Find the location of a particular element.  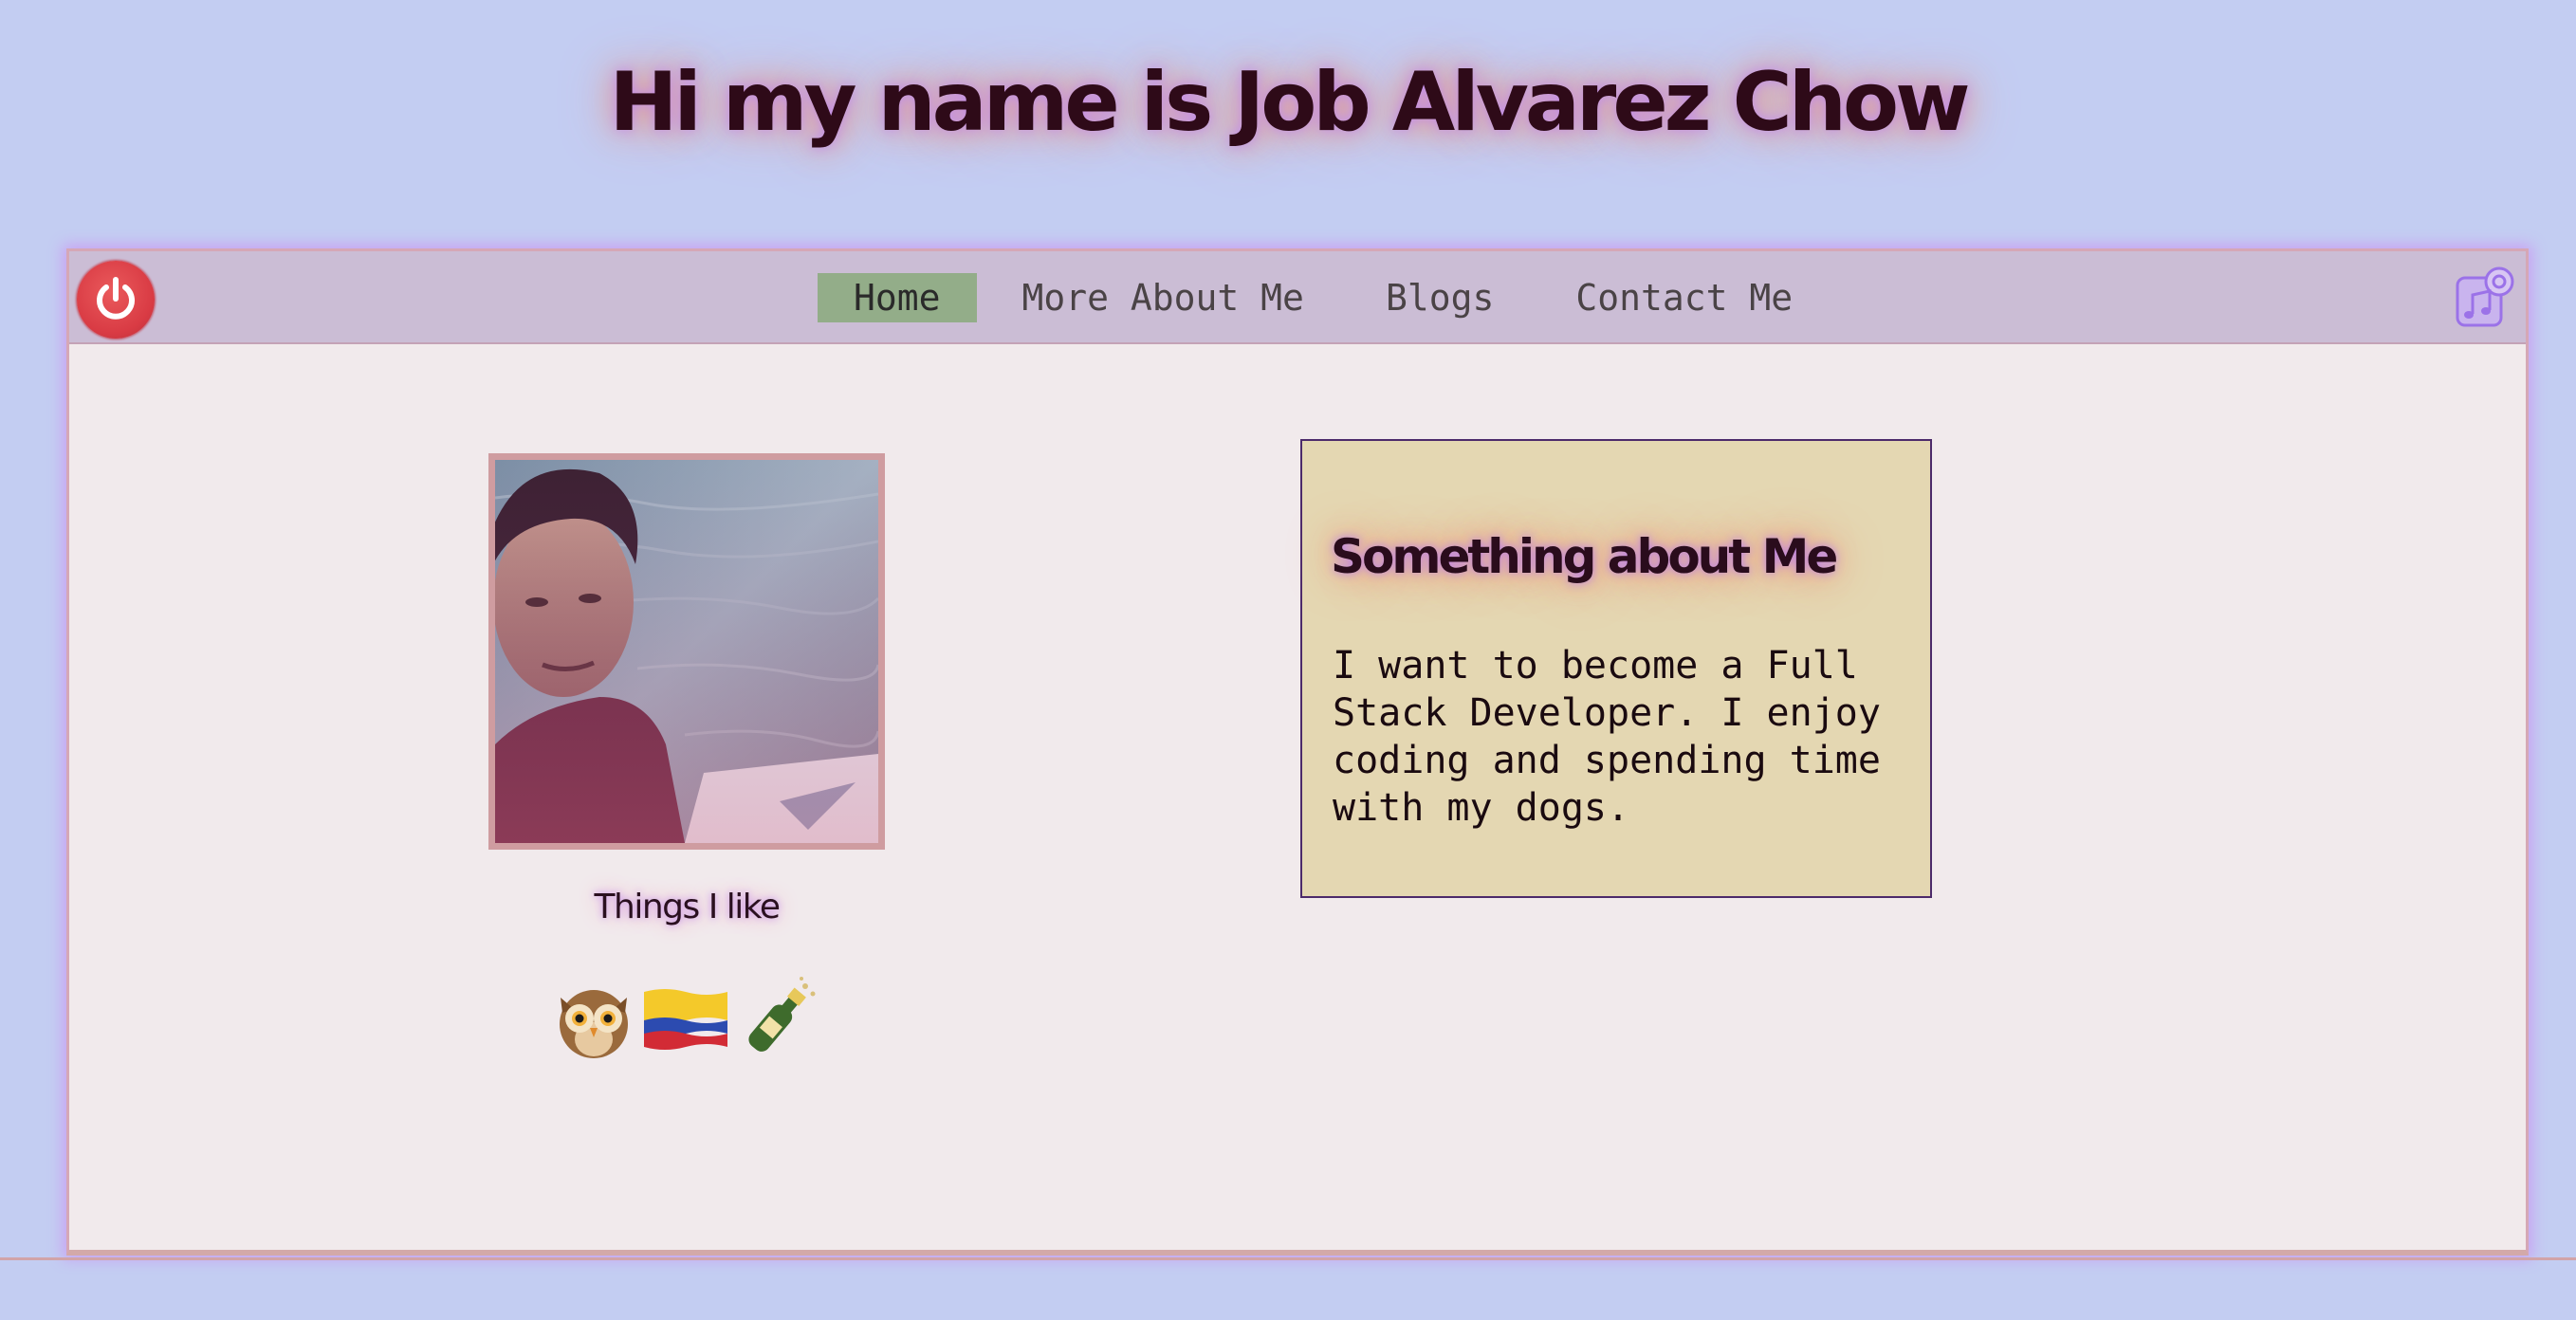

profile-photo is located at coordinates (686, 651).